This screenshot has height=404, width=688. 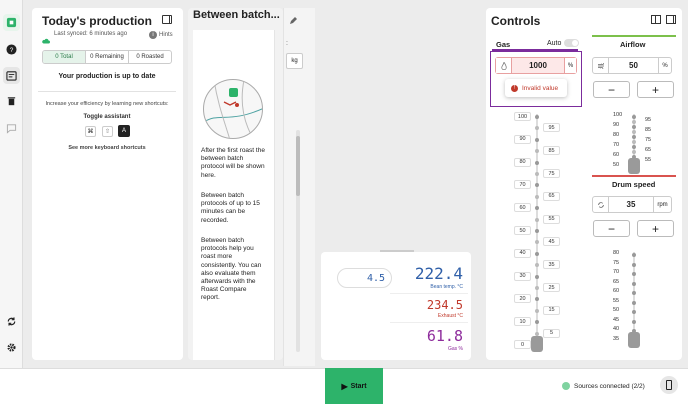 I want to click on collapse-panel-icon, so click(x=167, y=19).